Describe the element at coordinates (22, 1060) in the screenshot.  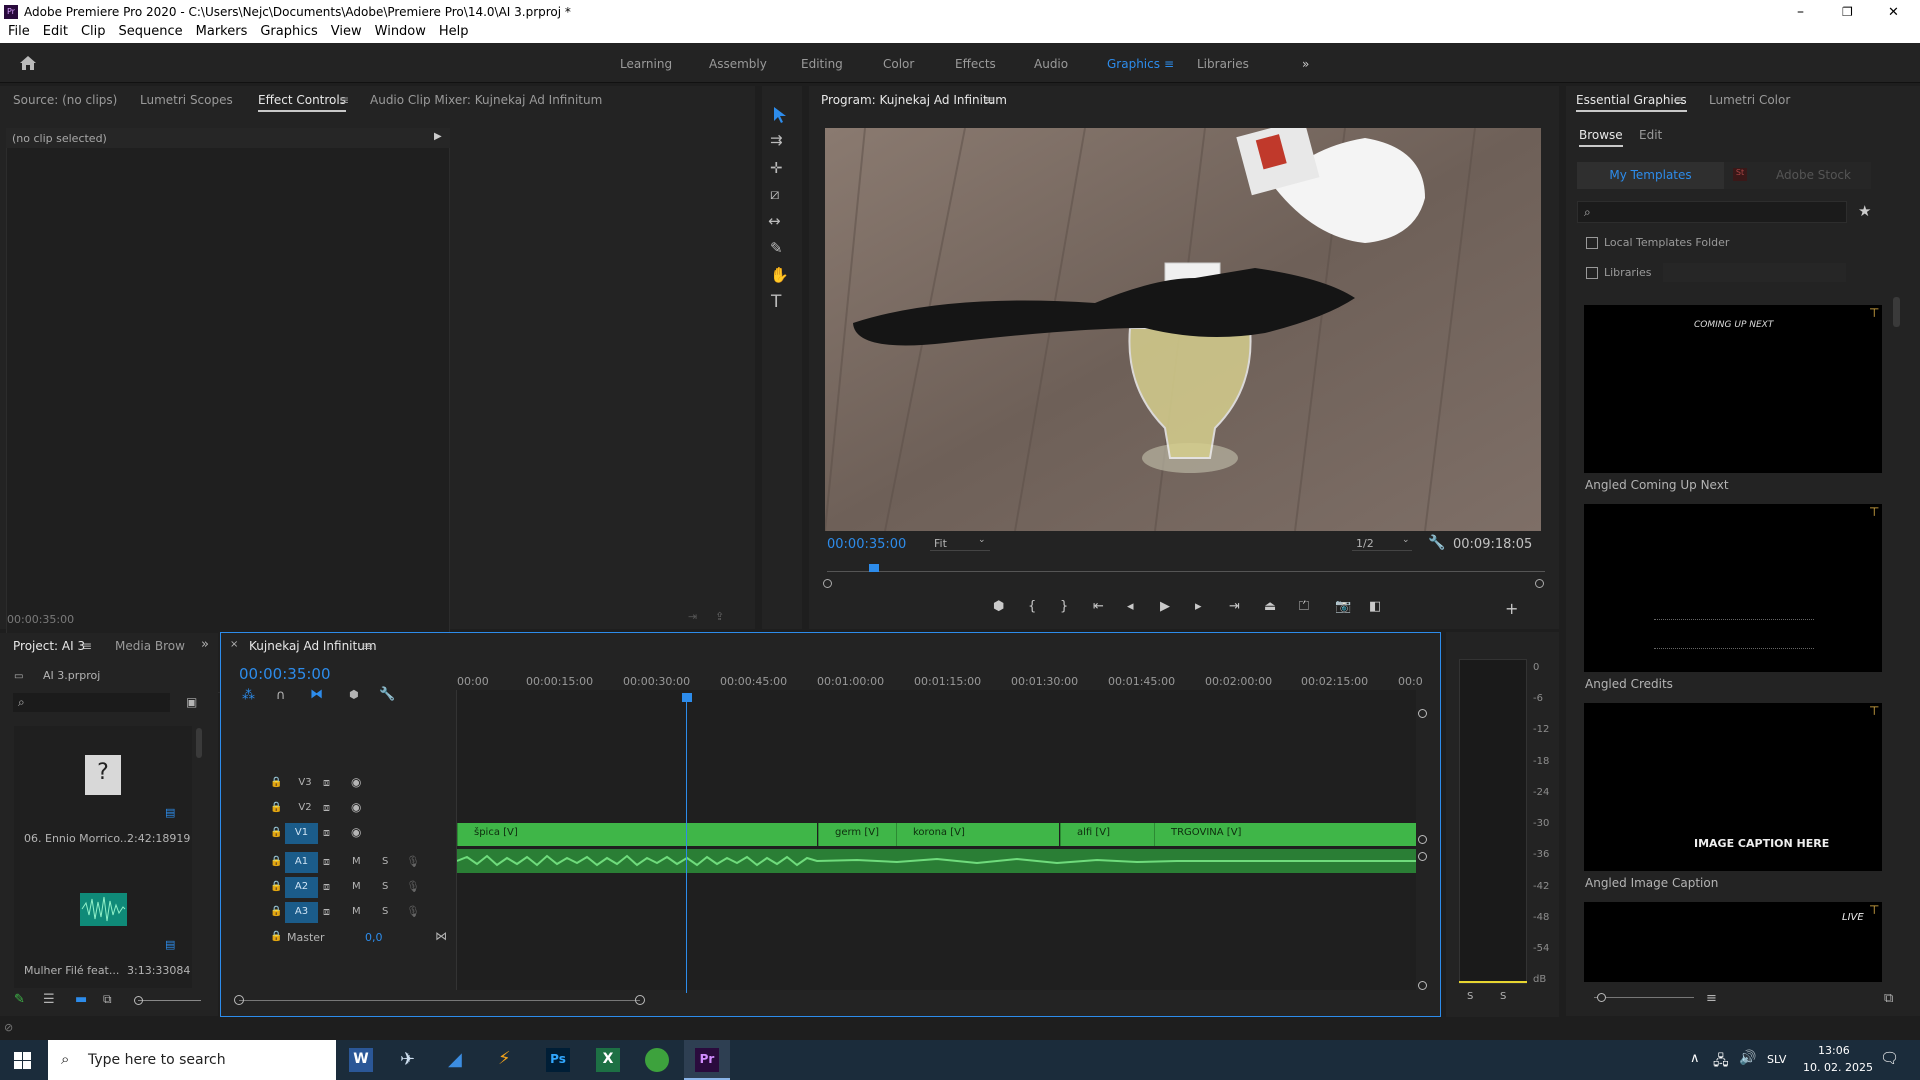
I see `windows-start-icon` at that location.